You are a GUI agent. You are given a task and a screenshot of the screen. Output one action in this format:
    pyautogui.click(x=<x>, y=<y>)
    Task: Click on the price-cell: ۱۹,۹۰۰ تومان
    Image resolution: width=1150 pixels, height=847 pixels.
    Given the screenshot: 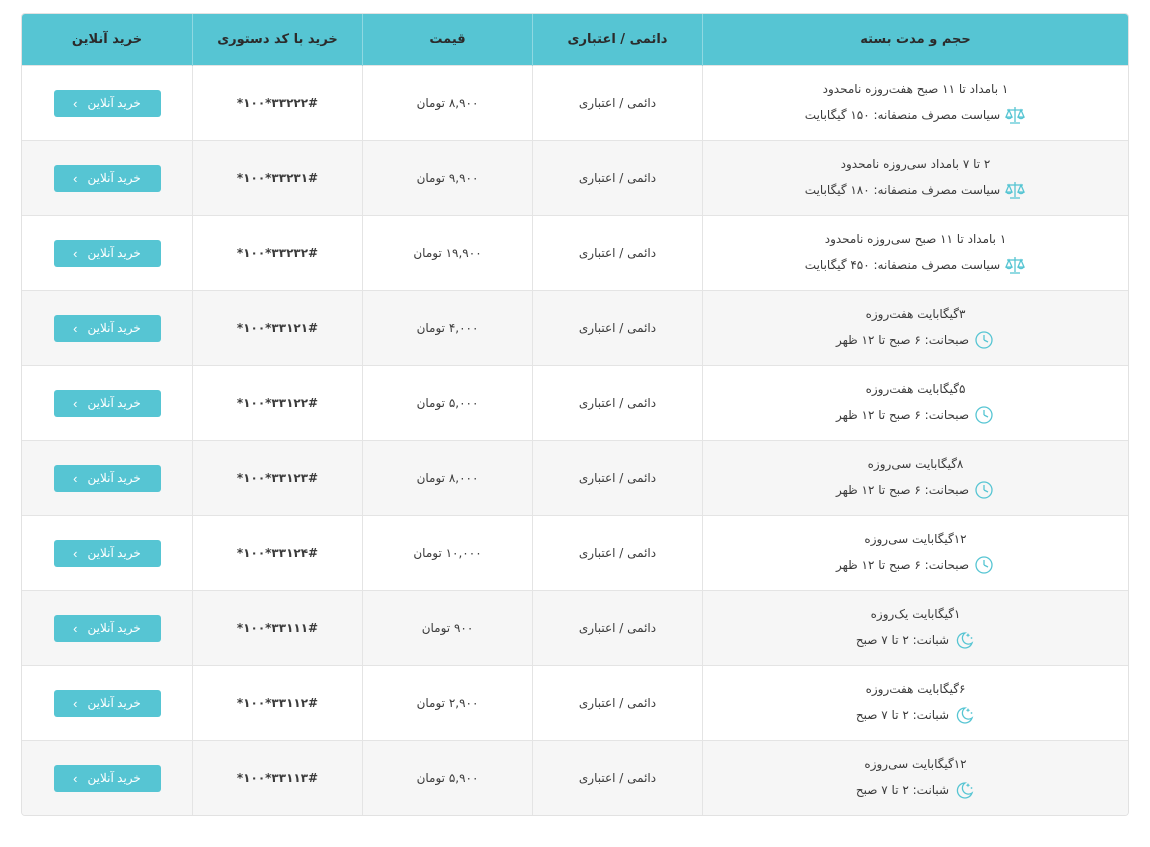 What is the action you would take?
    pyautogui.click(x=447, y=253)
    